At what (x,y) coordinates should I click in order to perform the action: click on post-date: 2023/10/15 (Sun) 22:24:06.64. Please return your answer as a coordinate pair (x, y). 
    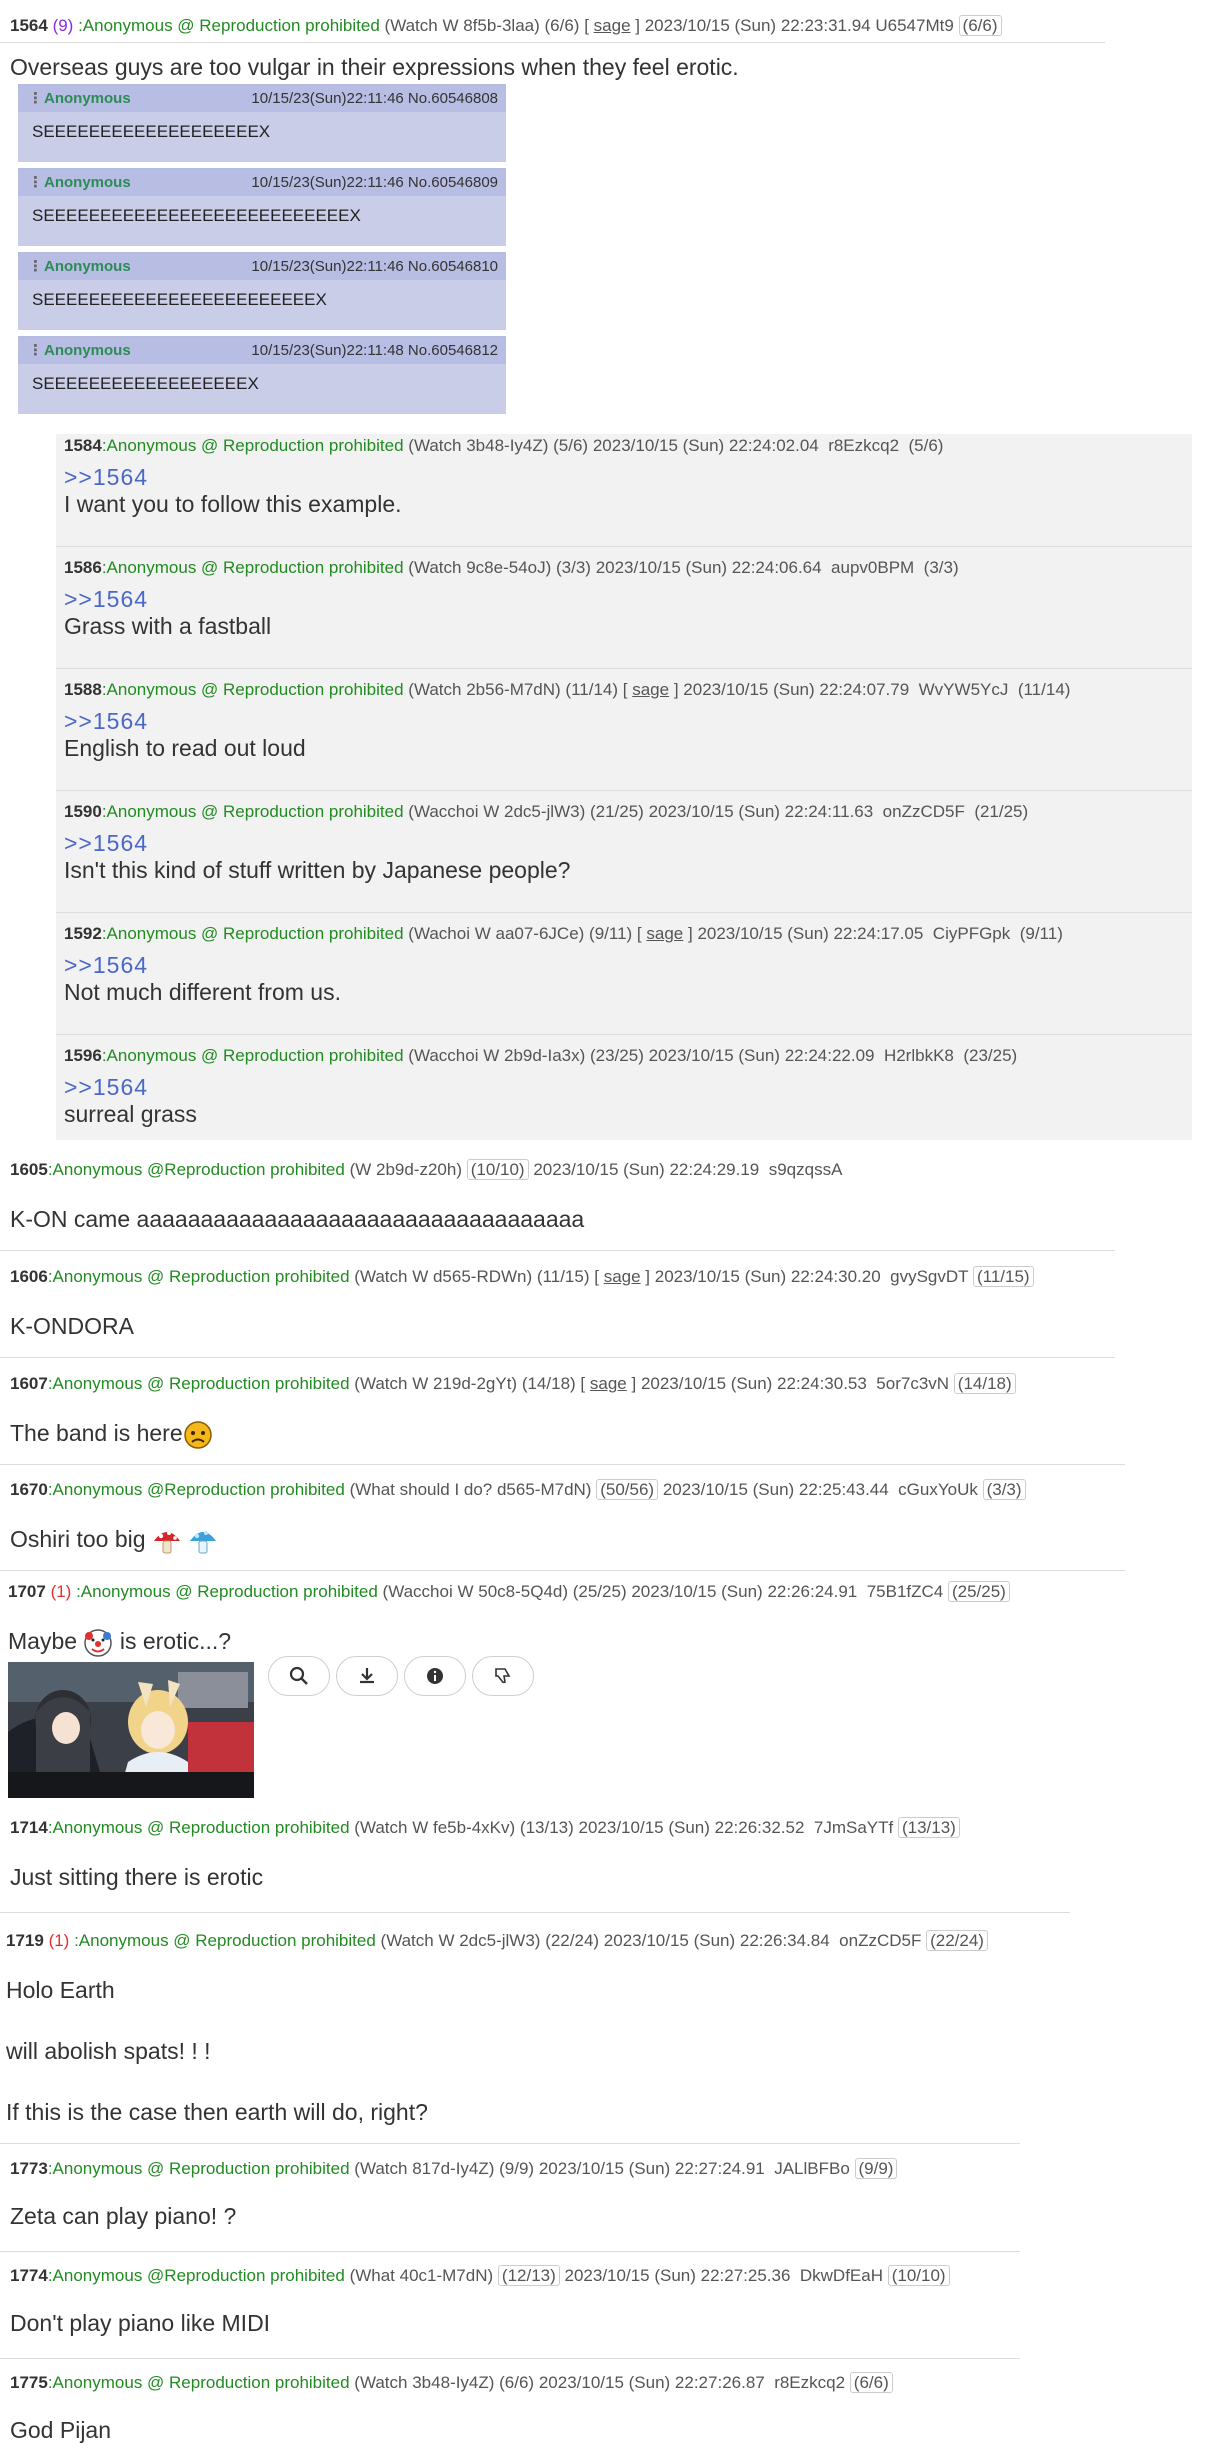
    Looking at the image, I should click on (708, 567).